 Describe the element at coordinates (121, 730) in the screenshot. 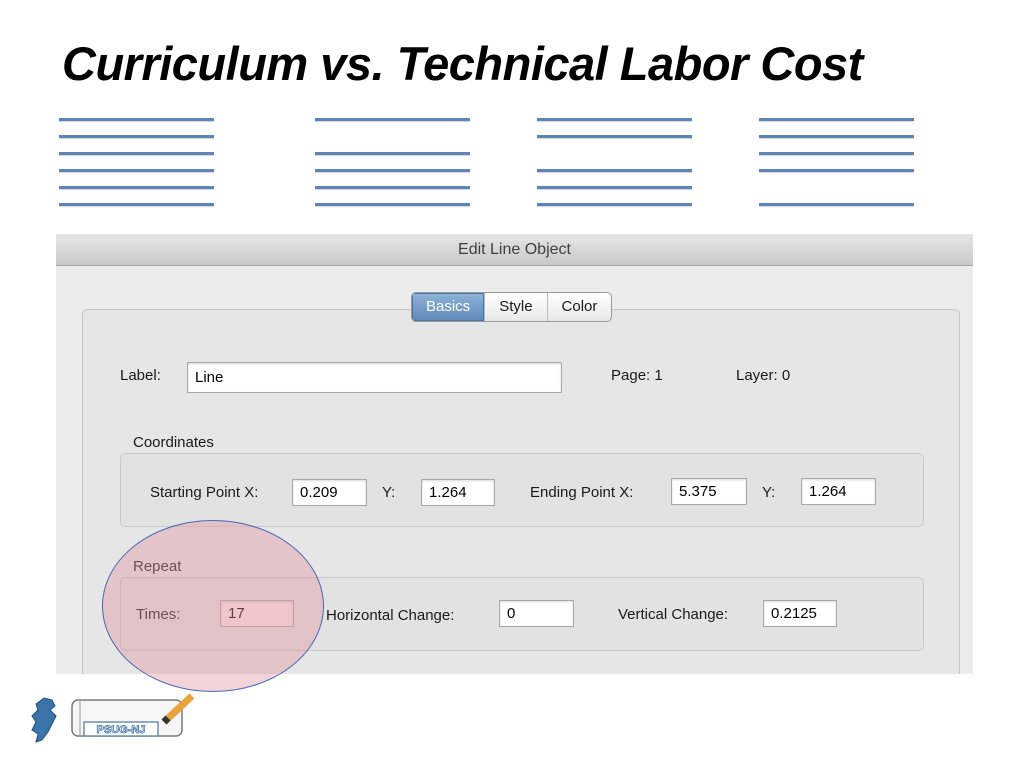

I see `logo-text: PSUG-NJ` at that location.